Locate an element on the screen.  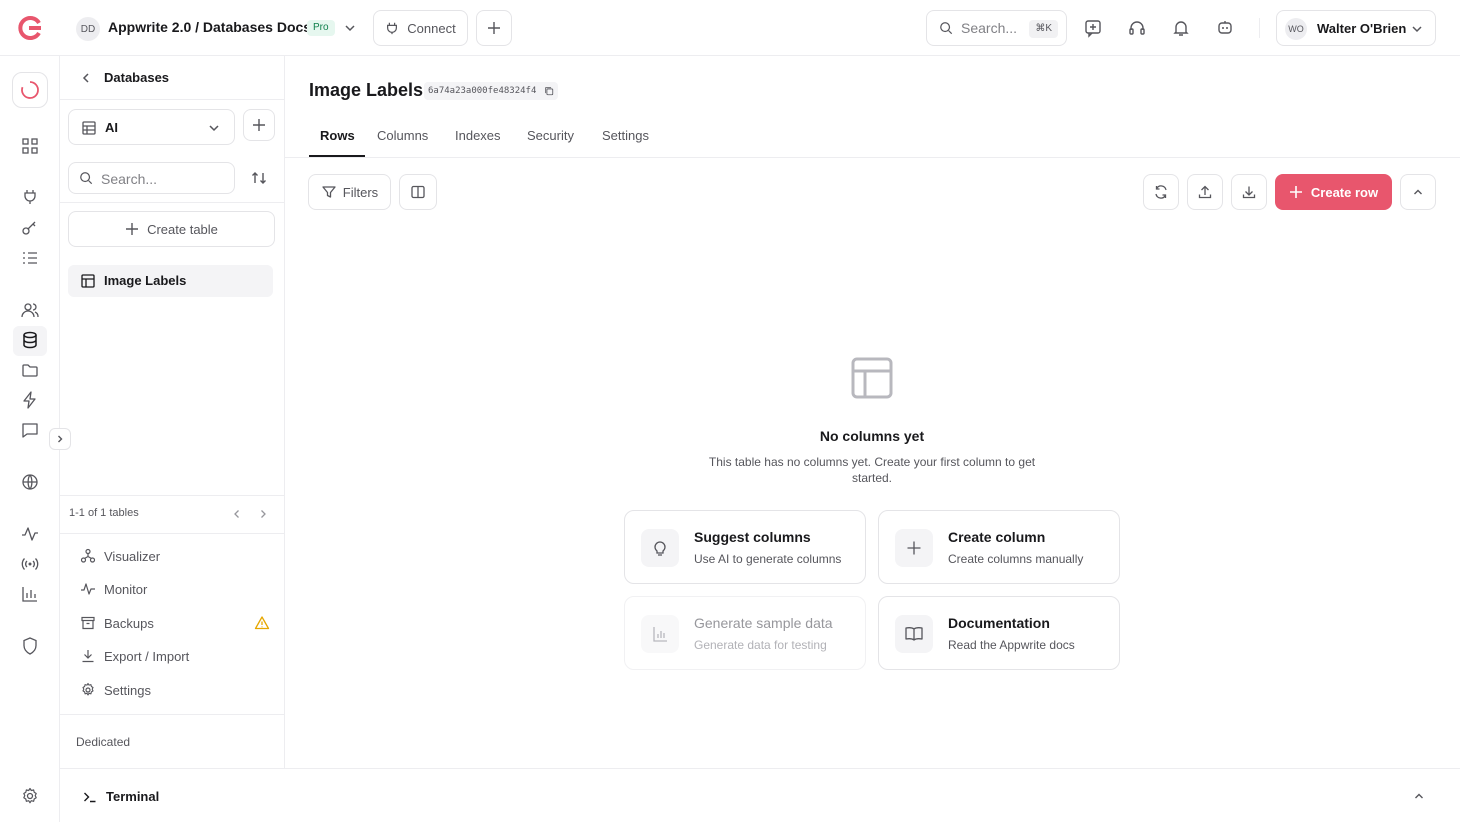
plan-badge: Pro is located at coordinates (321, 28).